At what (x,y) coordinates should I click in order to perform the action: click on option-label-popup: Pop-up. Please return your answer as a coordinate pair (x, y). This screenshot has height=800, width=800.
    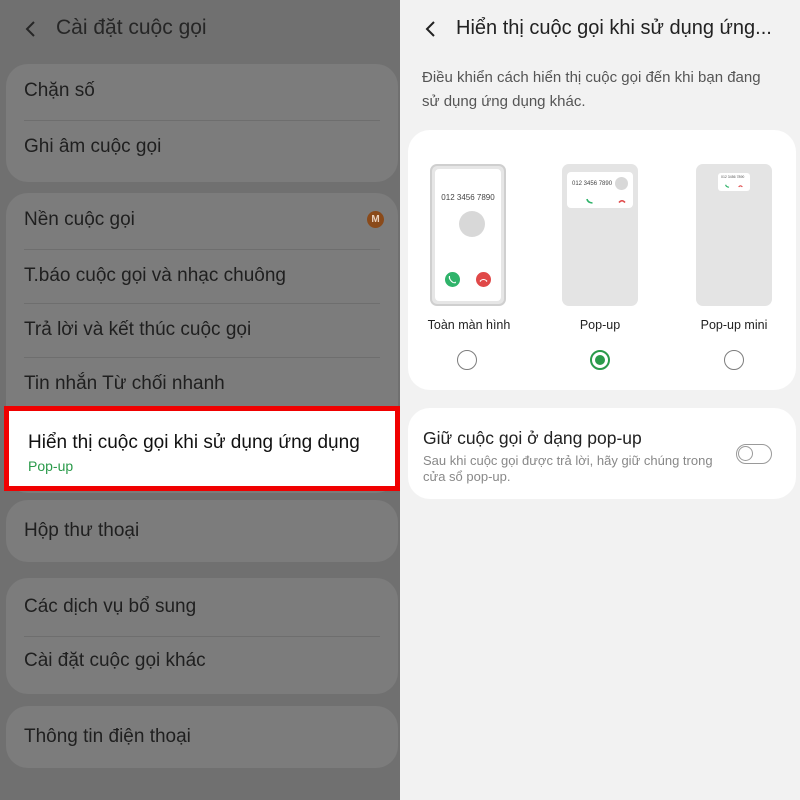
    Looking at the image, I should click on (600, 325).